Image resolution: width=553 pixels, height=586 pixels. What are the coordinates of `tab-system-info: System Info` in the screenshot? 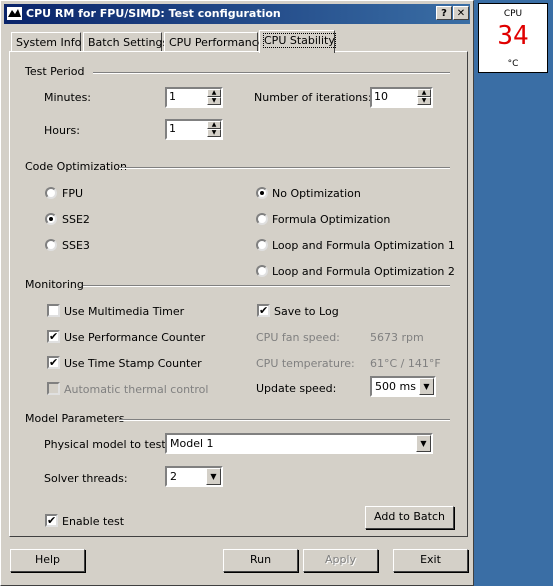 It's located at (46, 42).